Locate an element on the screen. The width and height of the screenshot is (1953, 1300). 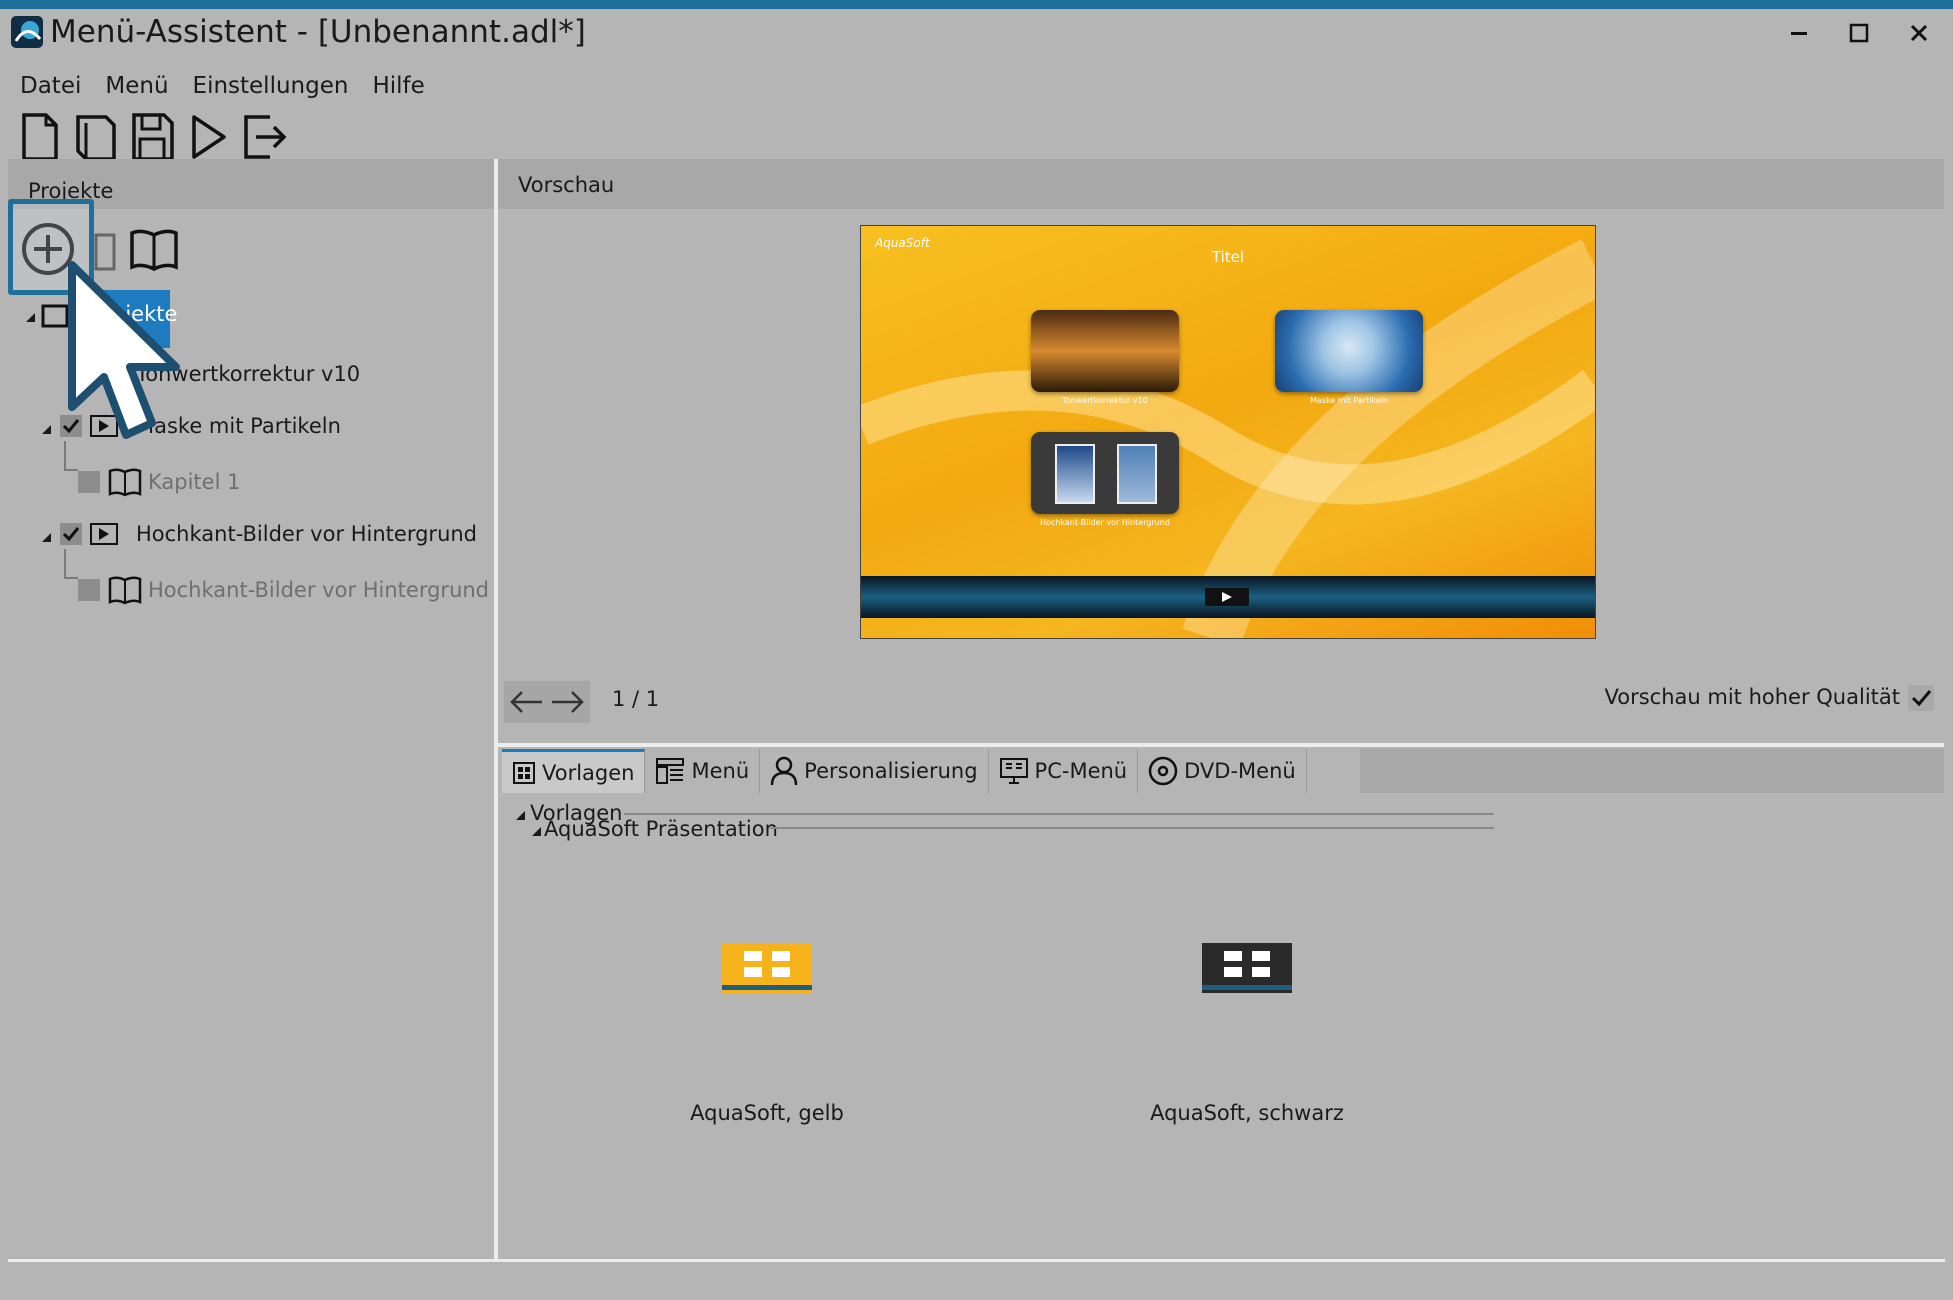
menu-einstellungen: Einstellungen is located at coordinates (271, 86).